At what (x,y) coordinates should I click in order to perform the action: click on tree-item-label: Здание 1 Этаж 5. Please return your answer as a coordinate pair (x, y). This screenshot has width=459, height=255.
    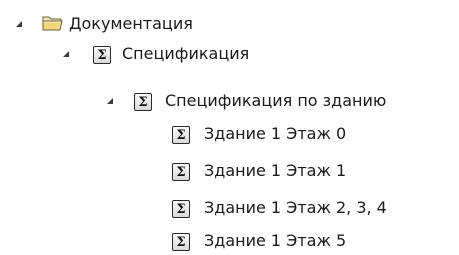
    Looking at the image, I should click on (275, 240).